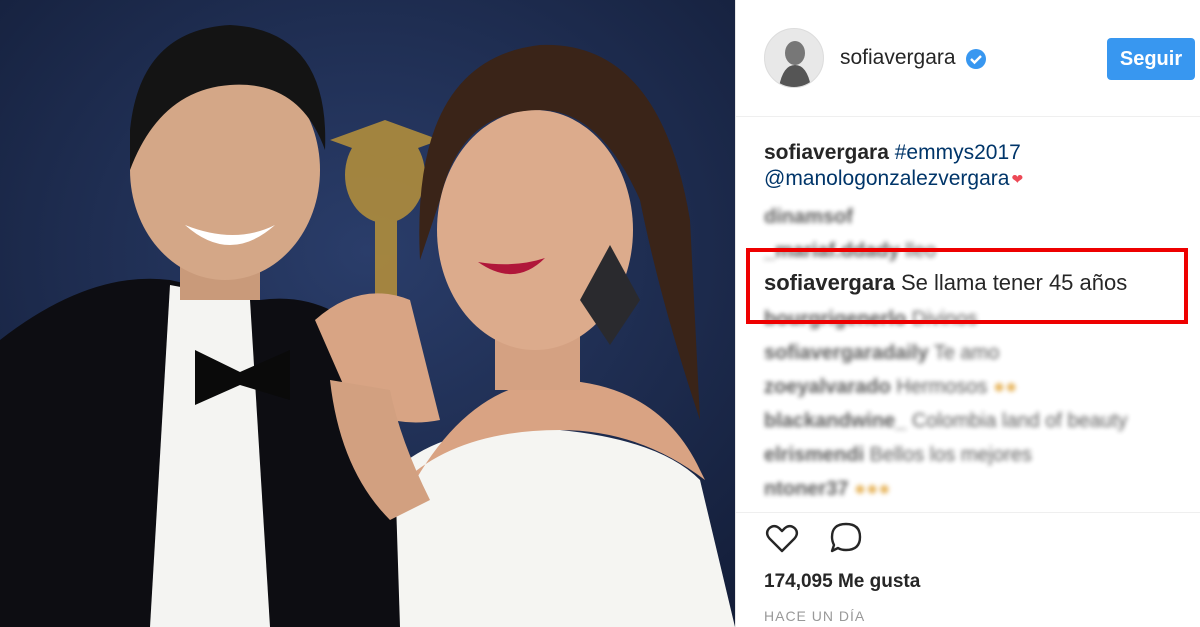 Image resolution: width=1200 pixels, height=627 pixels. Describe the element at coordinates (892, 153) in the screenshot. I see `post-caption: sofiavergara #emmys2017` at that location.